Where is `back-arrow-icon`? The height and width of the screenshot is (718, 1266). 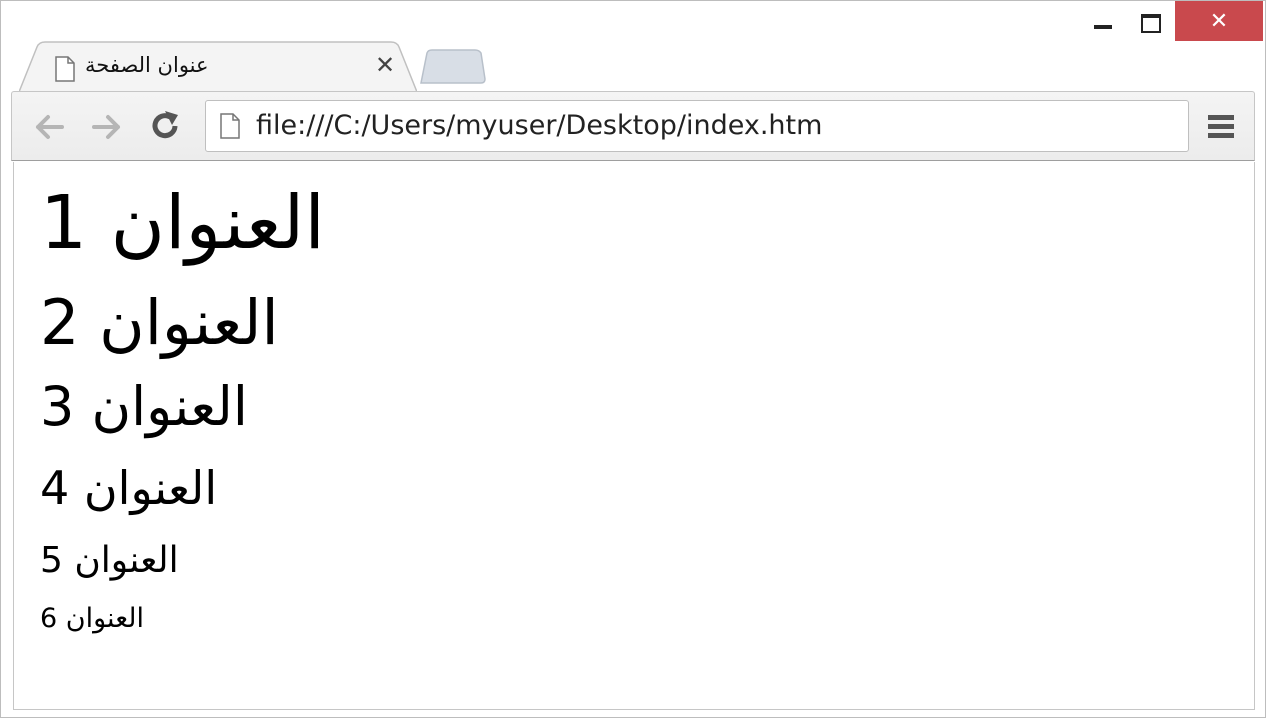 back-arrow-icon is located at coordinates (49, 127).